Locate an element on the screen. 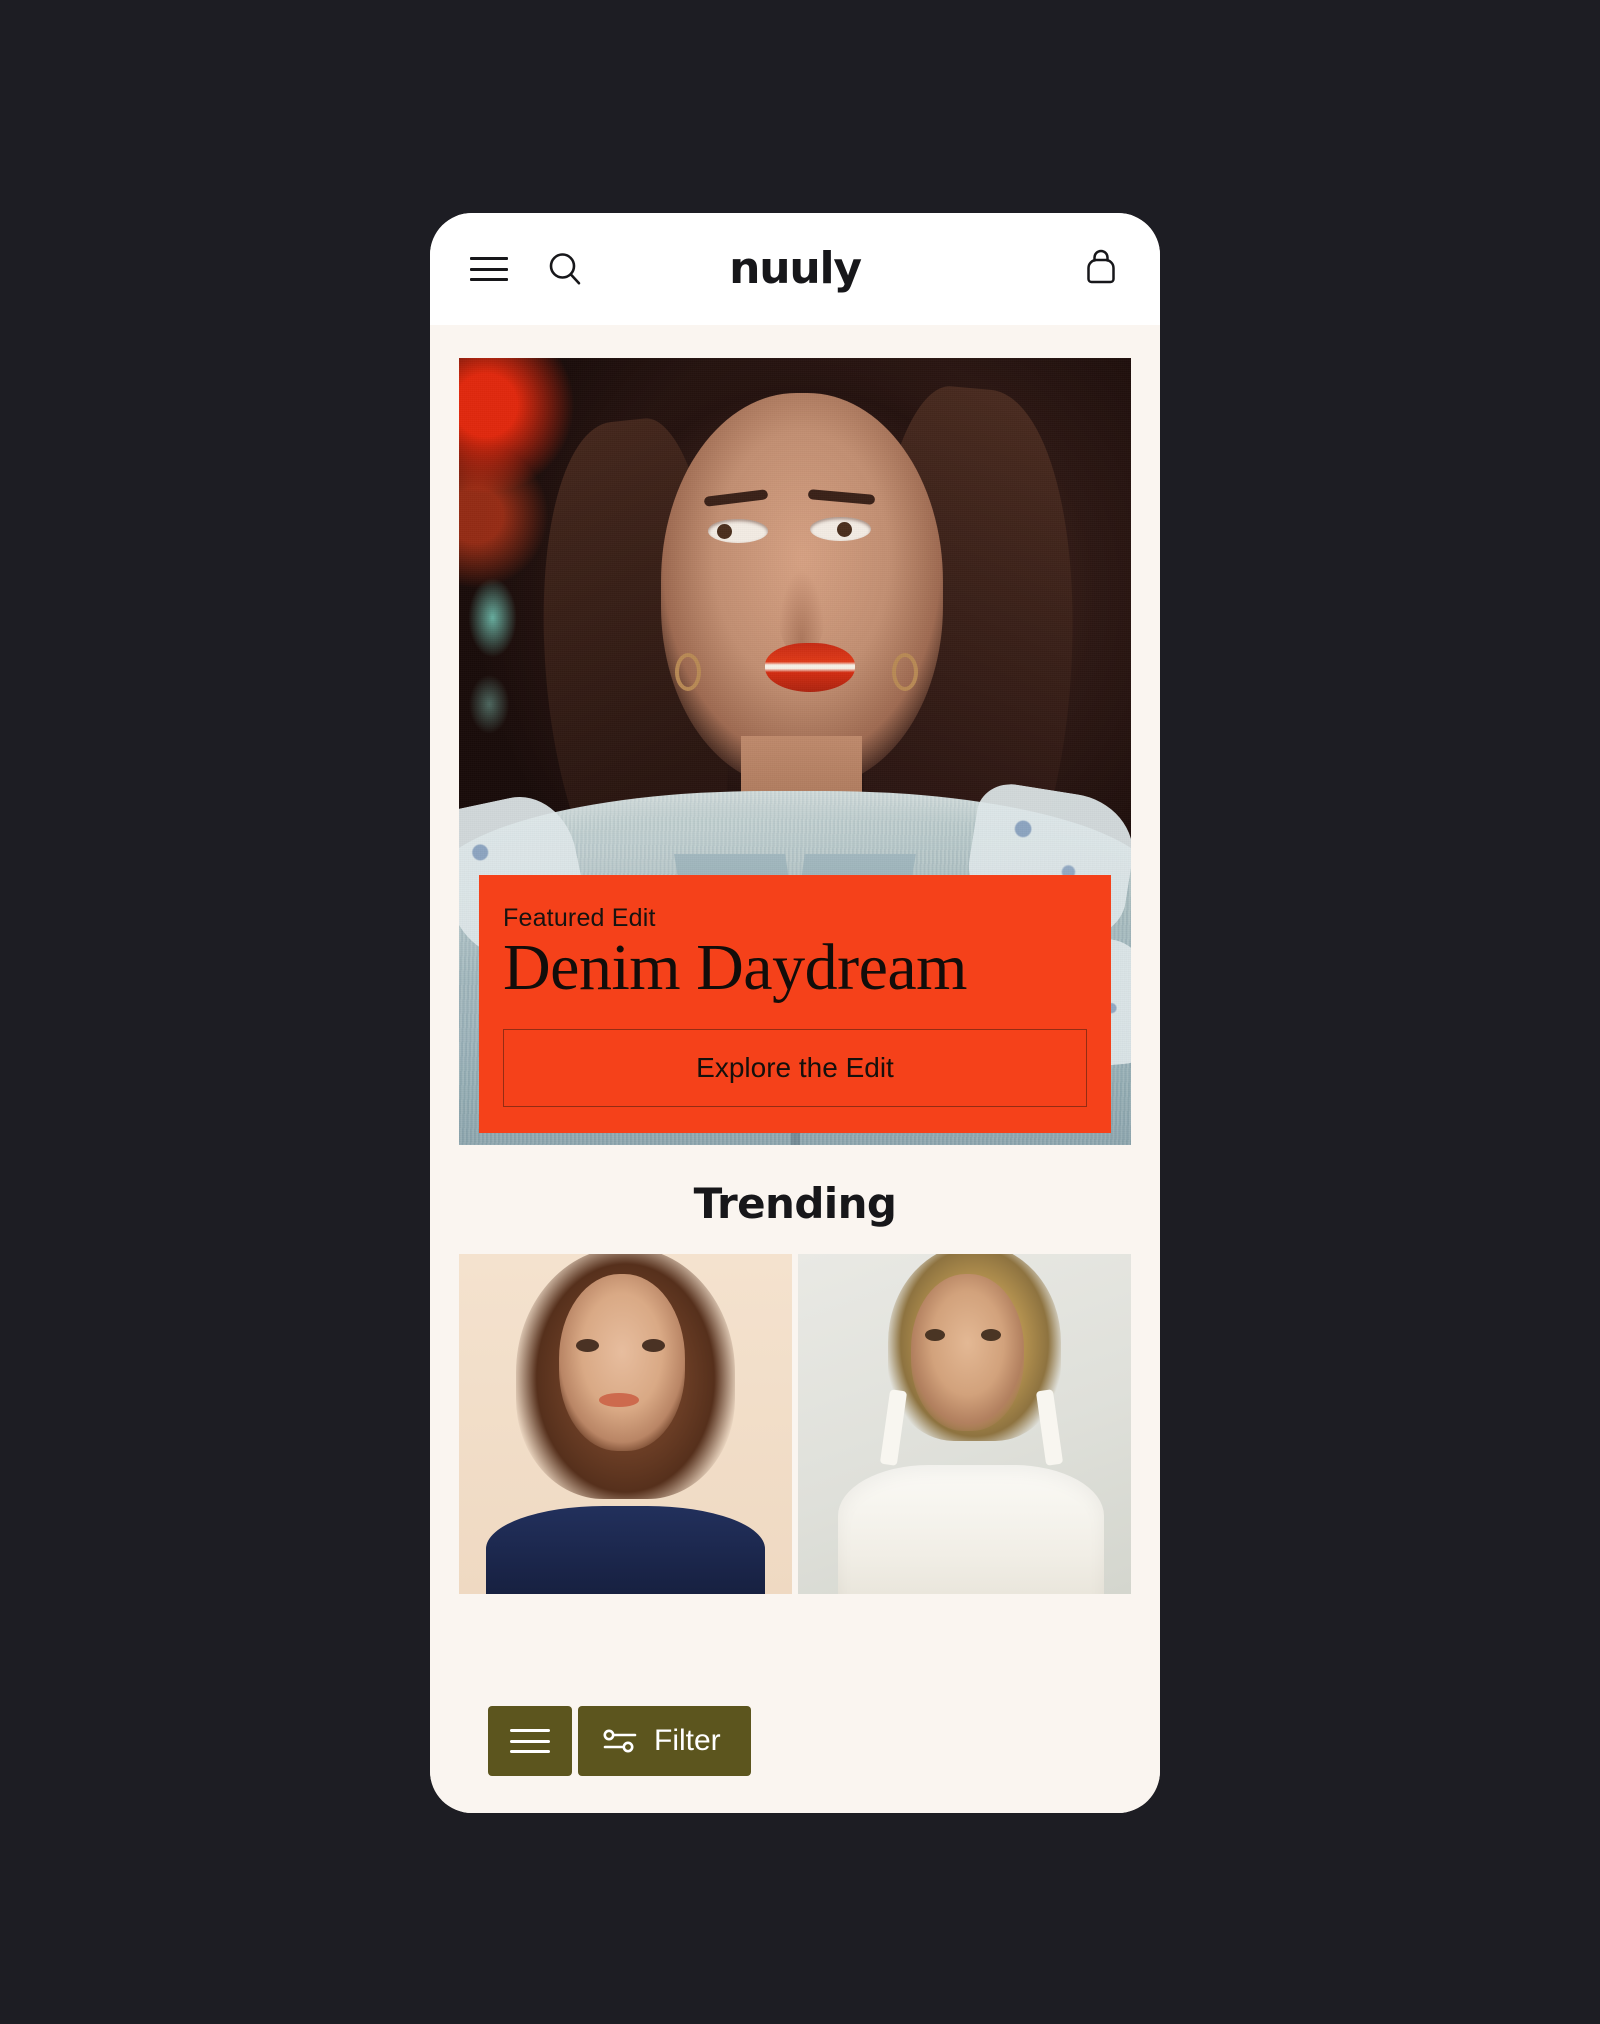  header-left-actions is located at coordinates (527, 269).